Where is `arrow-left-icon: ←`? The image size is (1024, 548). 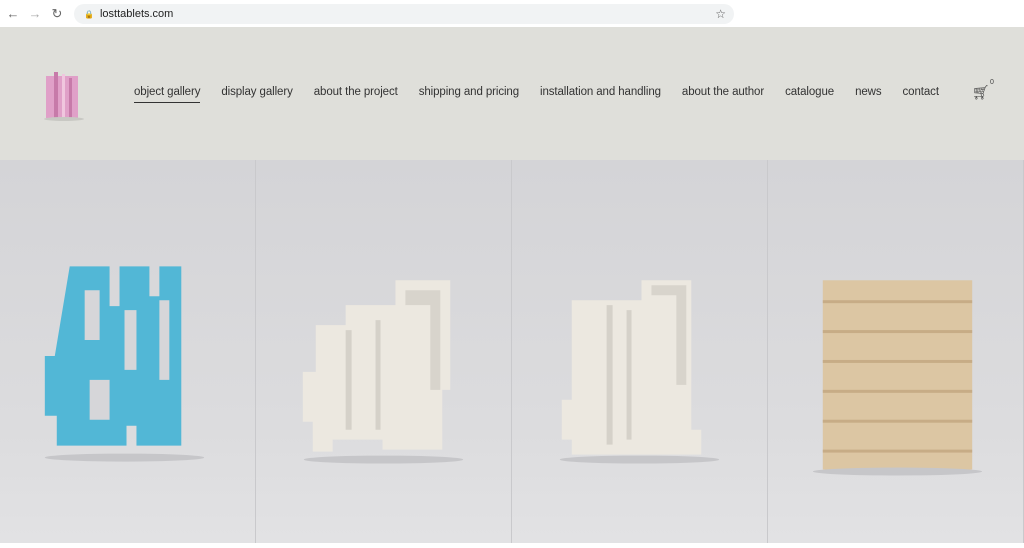 arrow-left-icon: ← is located at coordinates (13, 13).